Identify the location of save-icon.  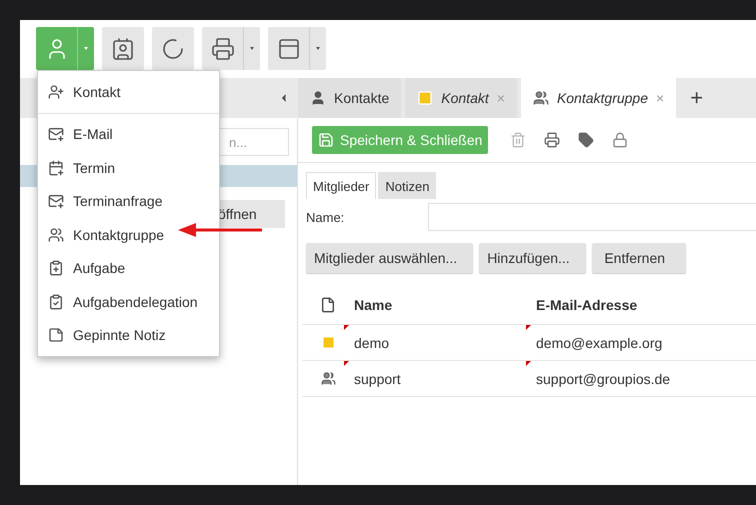
(326, 140).